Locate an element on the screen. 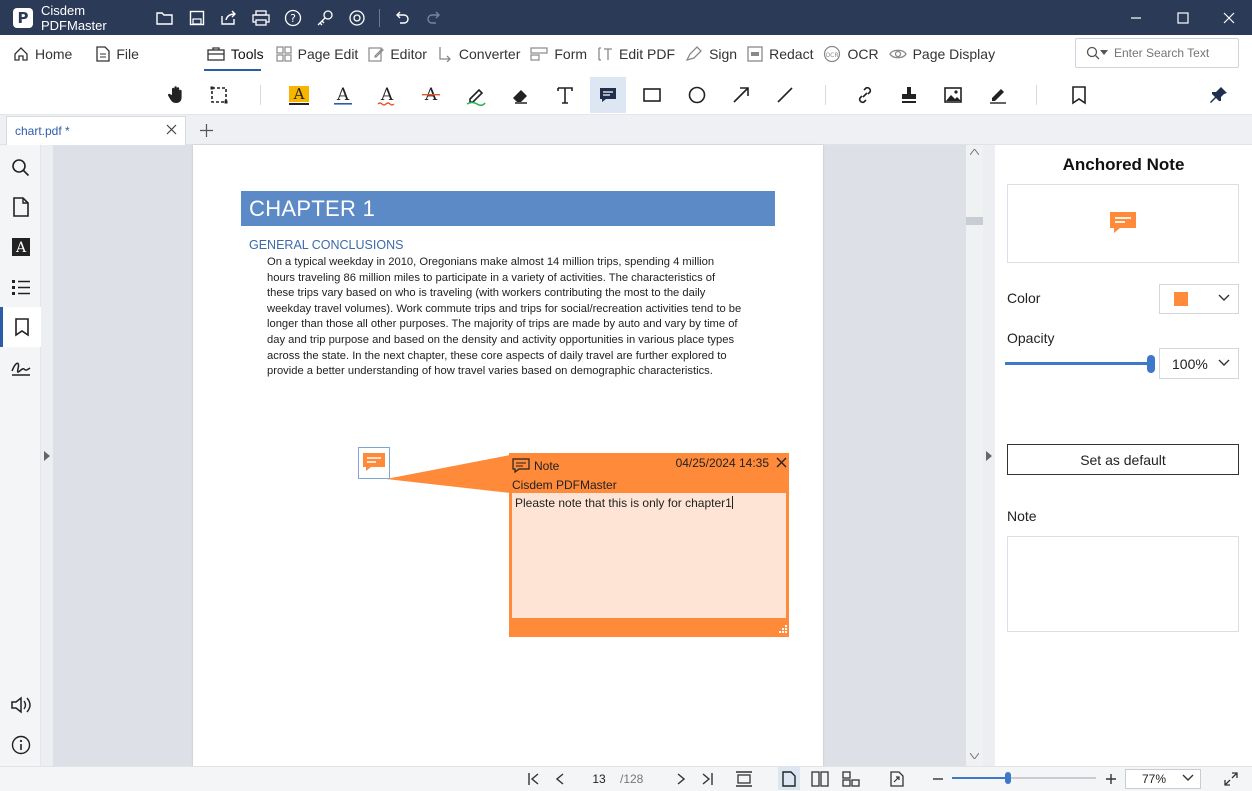 Image resolution: width=1252 pixels, height=791 pixels. sidebar-signature-icon is located at coordinates (20, 367).